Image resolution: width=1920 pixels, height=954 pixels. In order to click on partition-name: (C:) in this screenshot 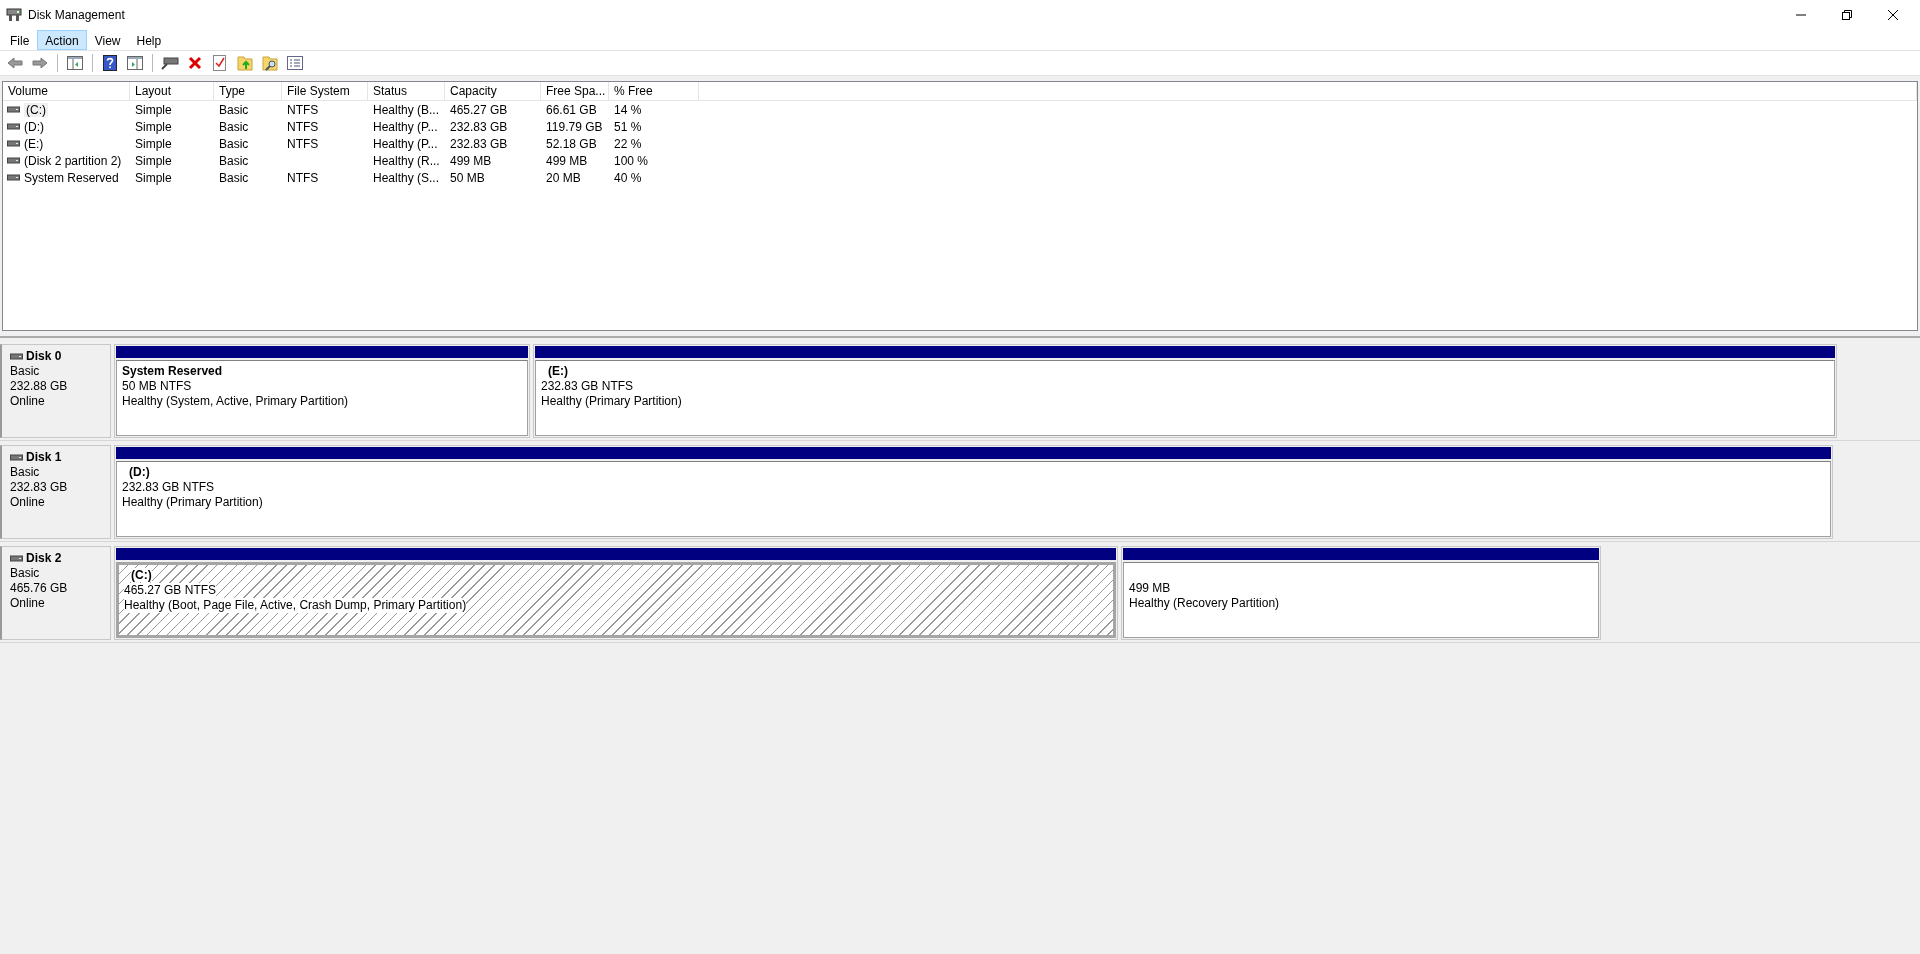, I will do `click(141, 575)`.